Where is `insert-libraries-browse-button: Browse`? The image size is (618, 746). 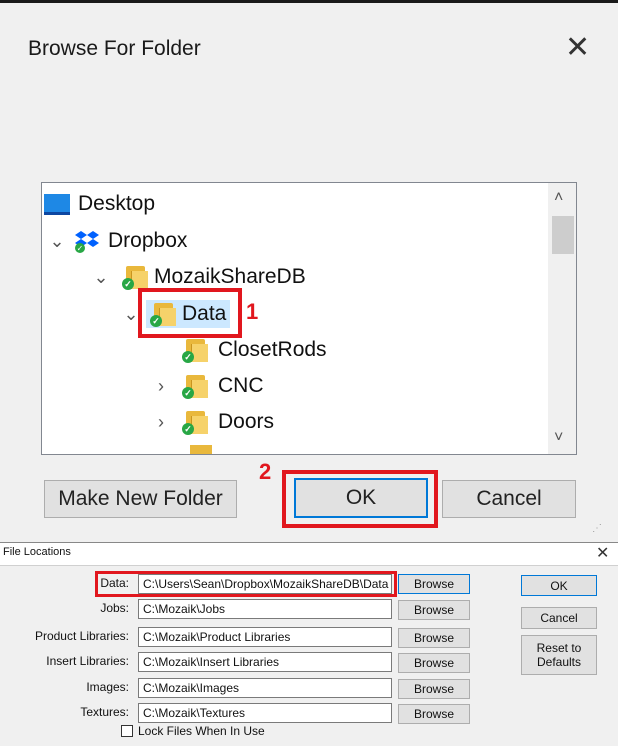 insert-libraries-browse-button: Browse is located at coordinates (434, 663).